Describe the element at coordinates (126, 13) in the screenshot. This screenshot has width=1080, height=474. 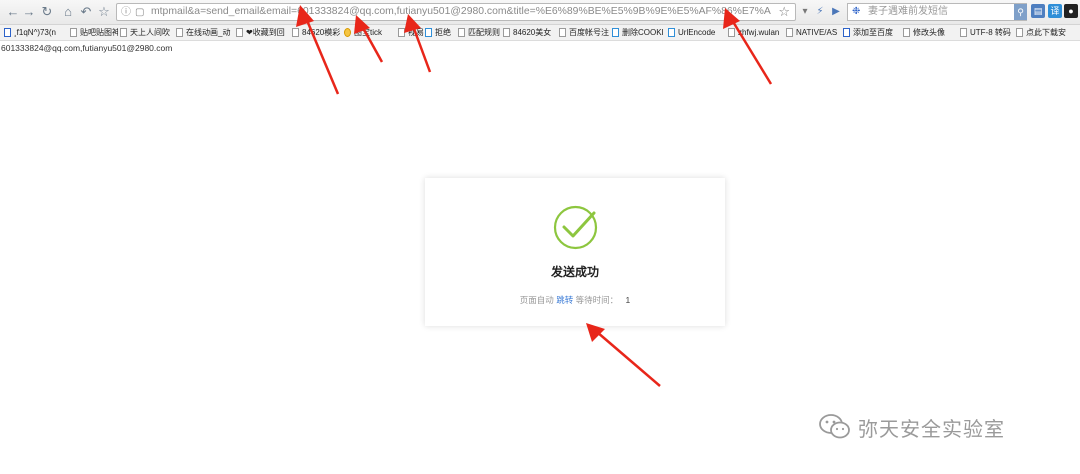
I see `info-icon: ⓘ` at that location.